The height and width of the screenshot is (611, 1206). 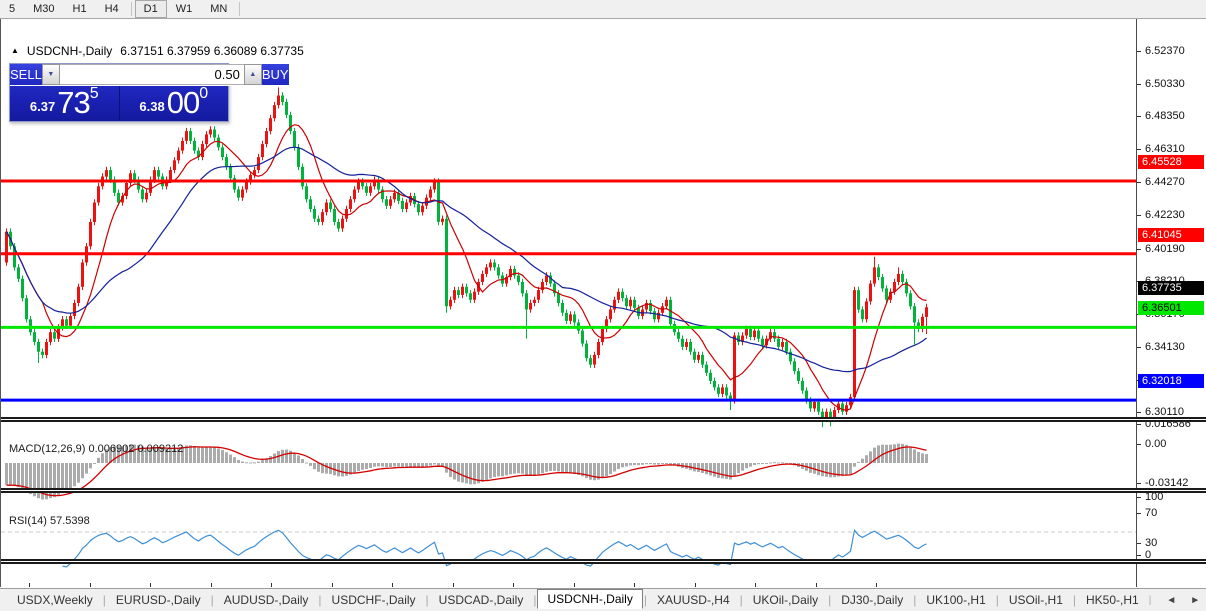 I want to click on tab-scroll-right-icon: ►, so click(x=1195, y=600).